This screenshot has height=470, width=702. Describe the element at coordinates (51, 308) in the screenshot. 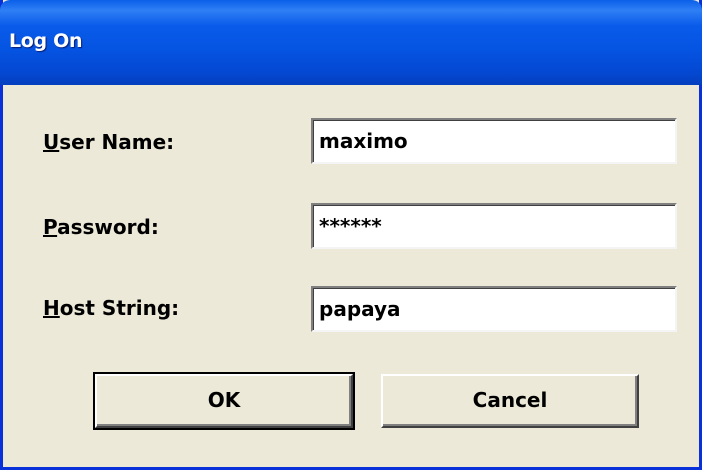

I see `host-string-label-accel: H` at that location.